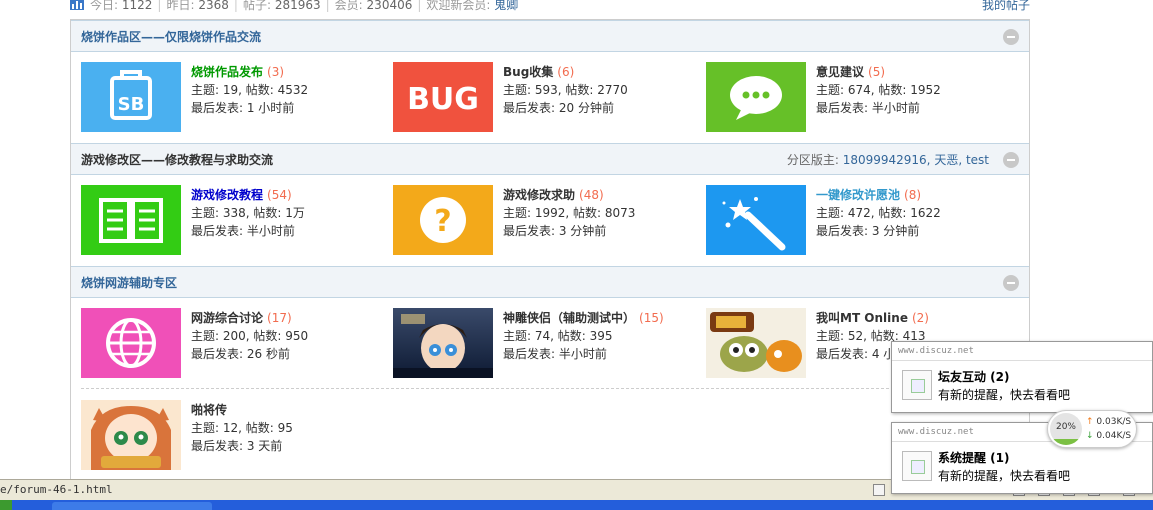  I want to click on forum-name: 网游综合讨论, so click(227, 318).